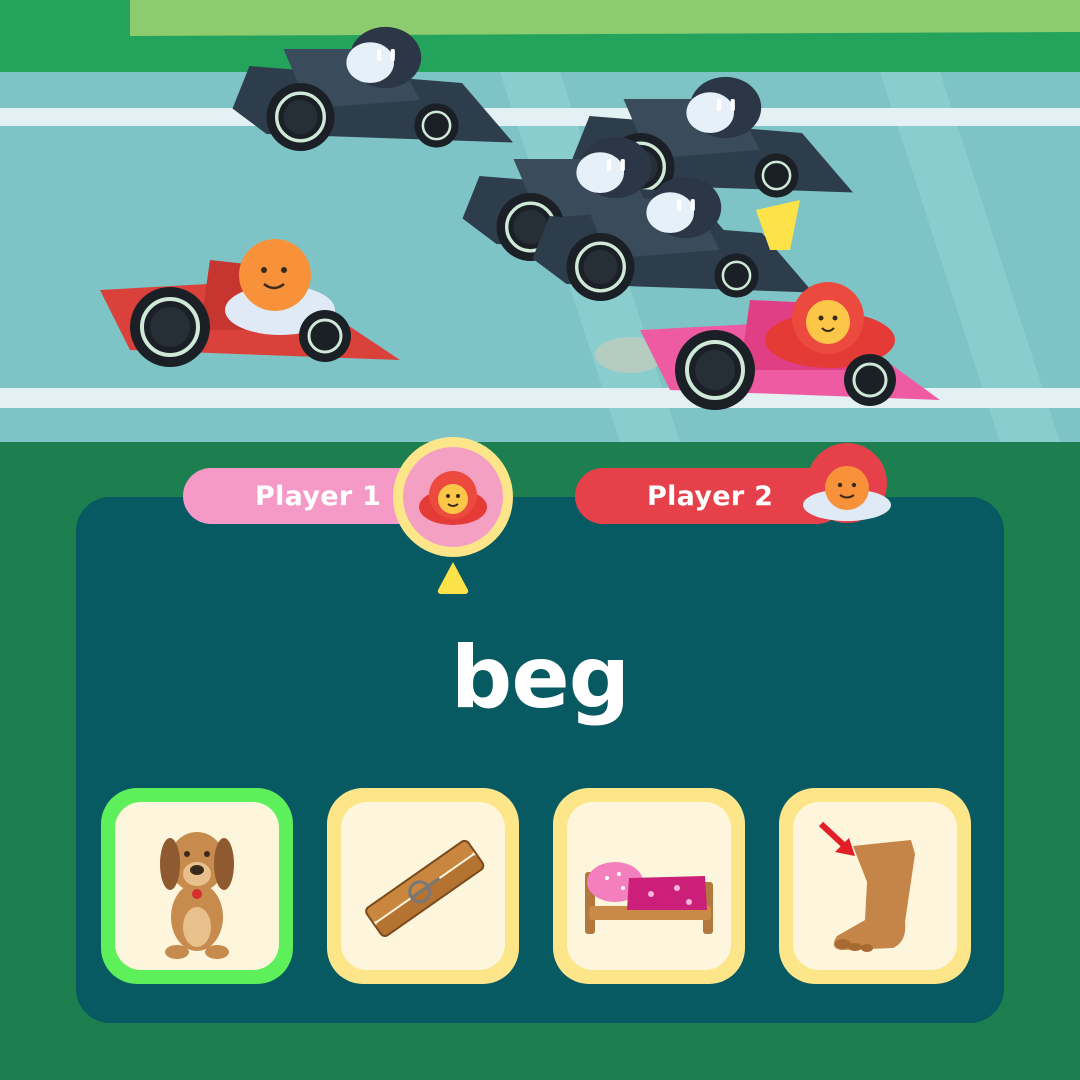 Image resolution: width=1080 pixels, height=1080 pixels. What do you see at coordinates (197, 895) in the screenshot?
I see `dog-begging-icon` at bounding box center [197, 895].